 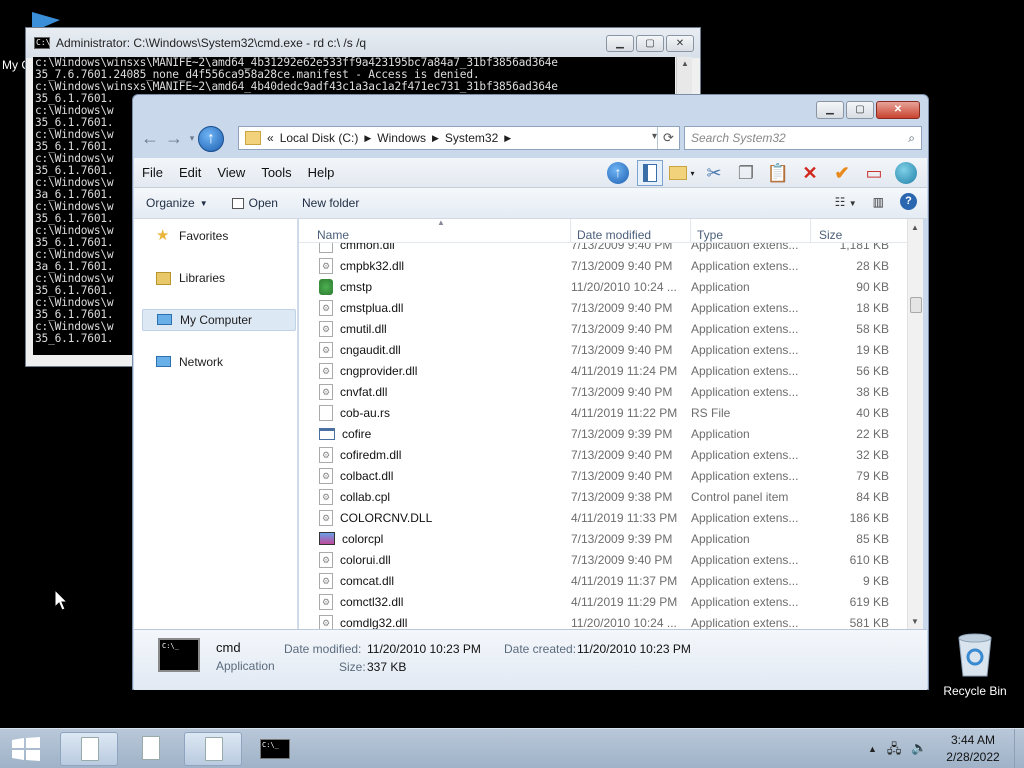 I want to click on search-input: Search System32 ⌕, so click(x=803, y=138).